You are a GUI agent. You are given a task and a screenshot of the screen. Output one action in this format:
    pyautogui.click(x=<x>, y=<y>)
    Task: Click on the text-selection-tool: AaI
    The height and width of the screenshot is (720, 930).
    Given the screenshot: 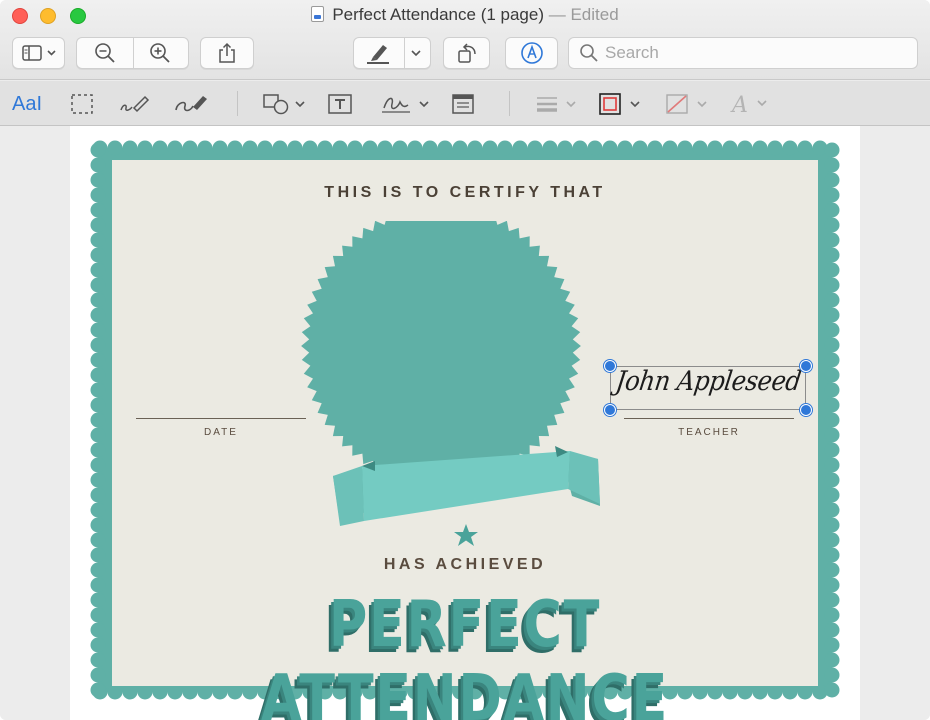 What is the action you would take?
    pyautogui.click(x=27, y=104)
    